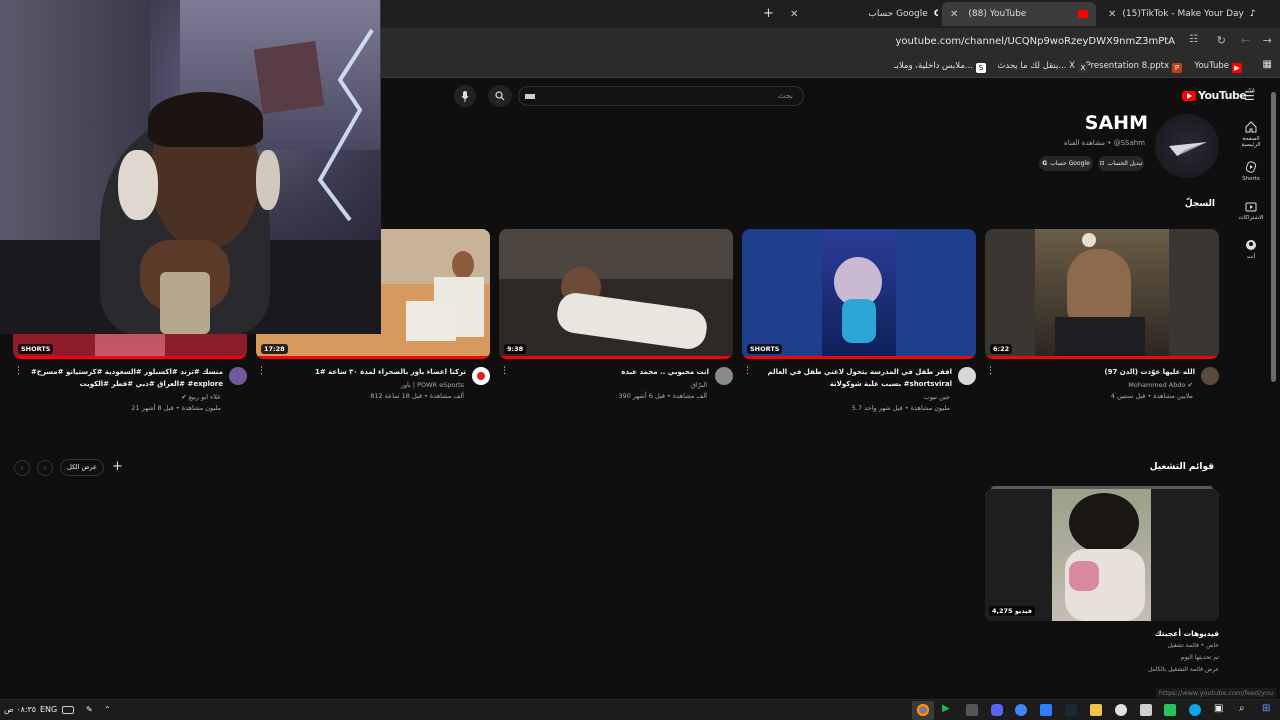  What do you see at coordinates (1187, 633) in the screenshot?
I see `playlist-title: فيديوهات أعجبتك` at bounding box center [1187, 633].